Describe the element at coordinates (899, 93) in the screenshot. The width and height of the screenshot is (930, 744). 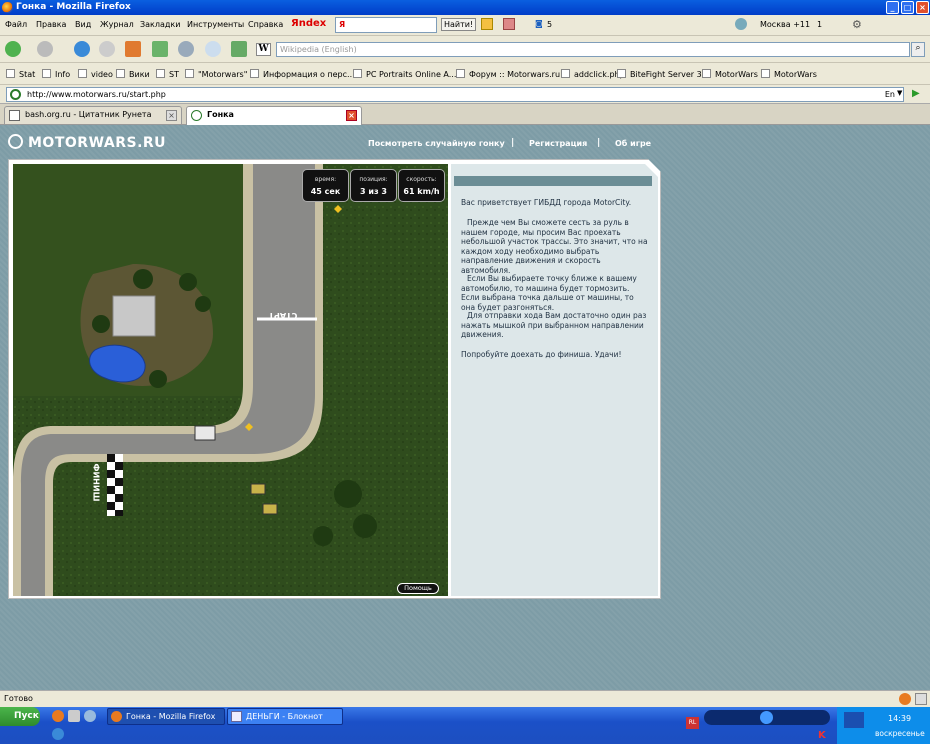
I see `url-dropdown-icon: ▼` at that location.